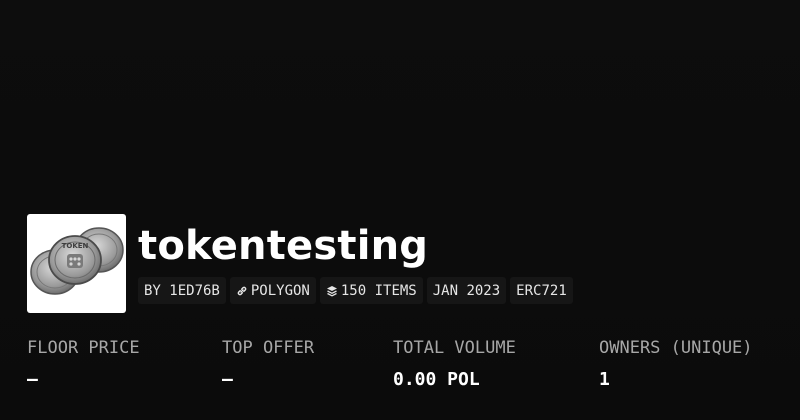 The width and height of the screenshot is (800, 420). What do you see at coordinates (83, 348) in the screenshot?
I see `floor-price-label: FLOOR PRICE` at bounding box center [83, 348].